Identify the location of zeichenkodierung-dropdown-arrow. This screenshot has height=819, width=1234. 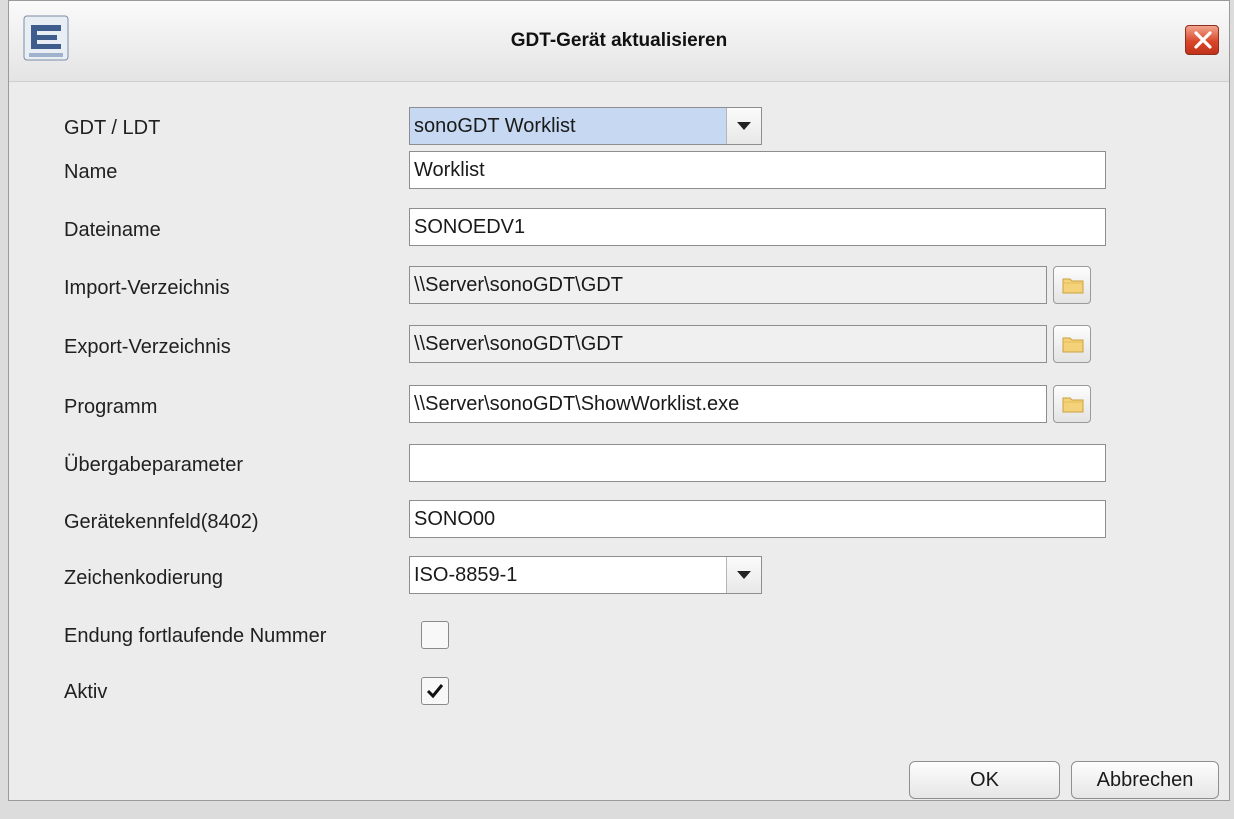
(743, 575).